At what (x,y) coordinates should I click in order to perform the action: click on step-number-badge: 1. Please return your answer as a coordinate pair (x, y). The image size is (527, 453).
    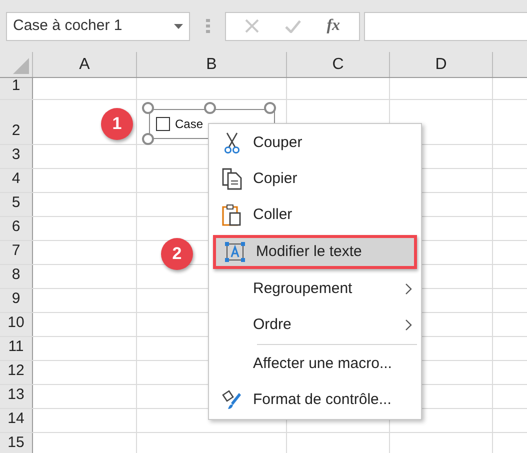
    Looking at the image, I should click on (117, 124).